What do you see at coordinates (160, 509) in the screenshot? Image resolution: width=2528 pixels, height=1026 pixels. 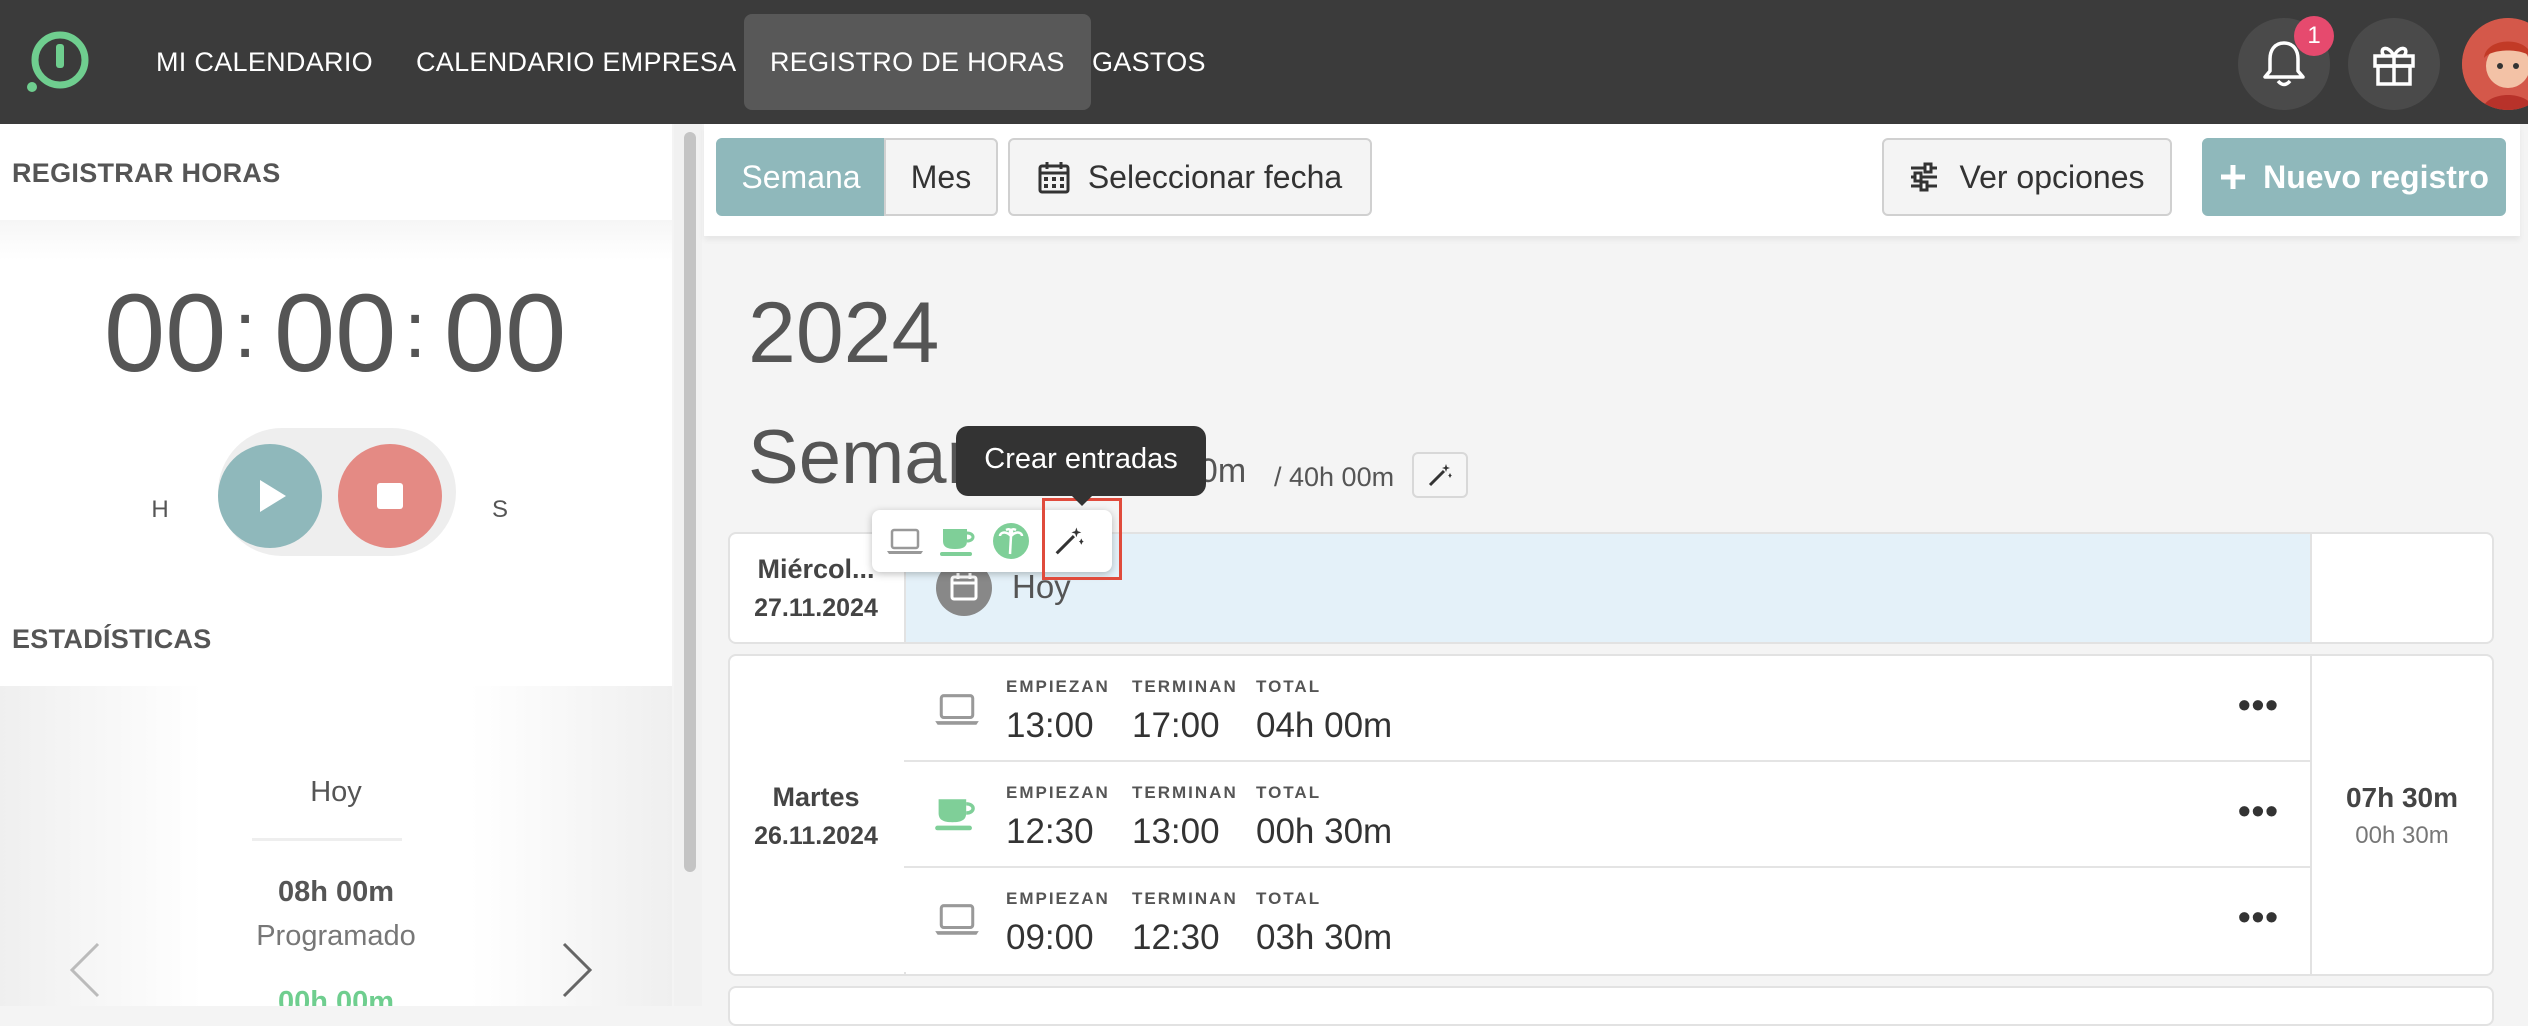 I see `timer-hours-label: H` at bounding box center [160, 509].